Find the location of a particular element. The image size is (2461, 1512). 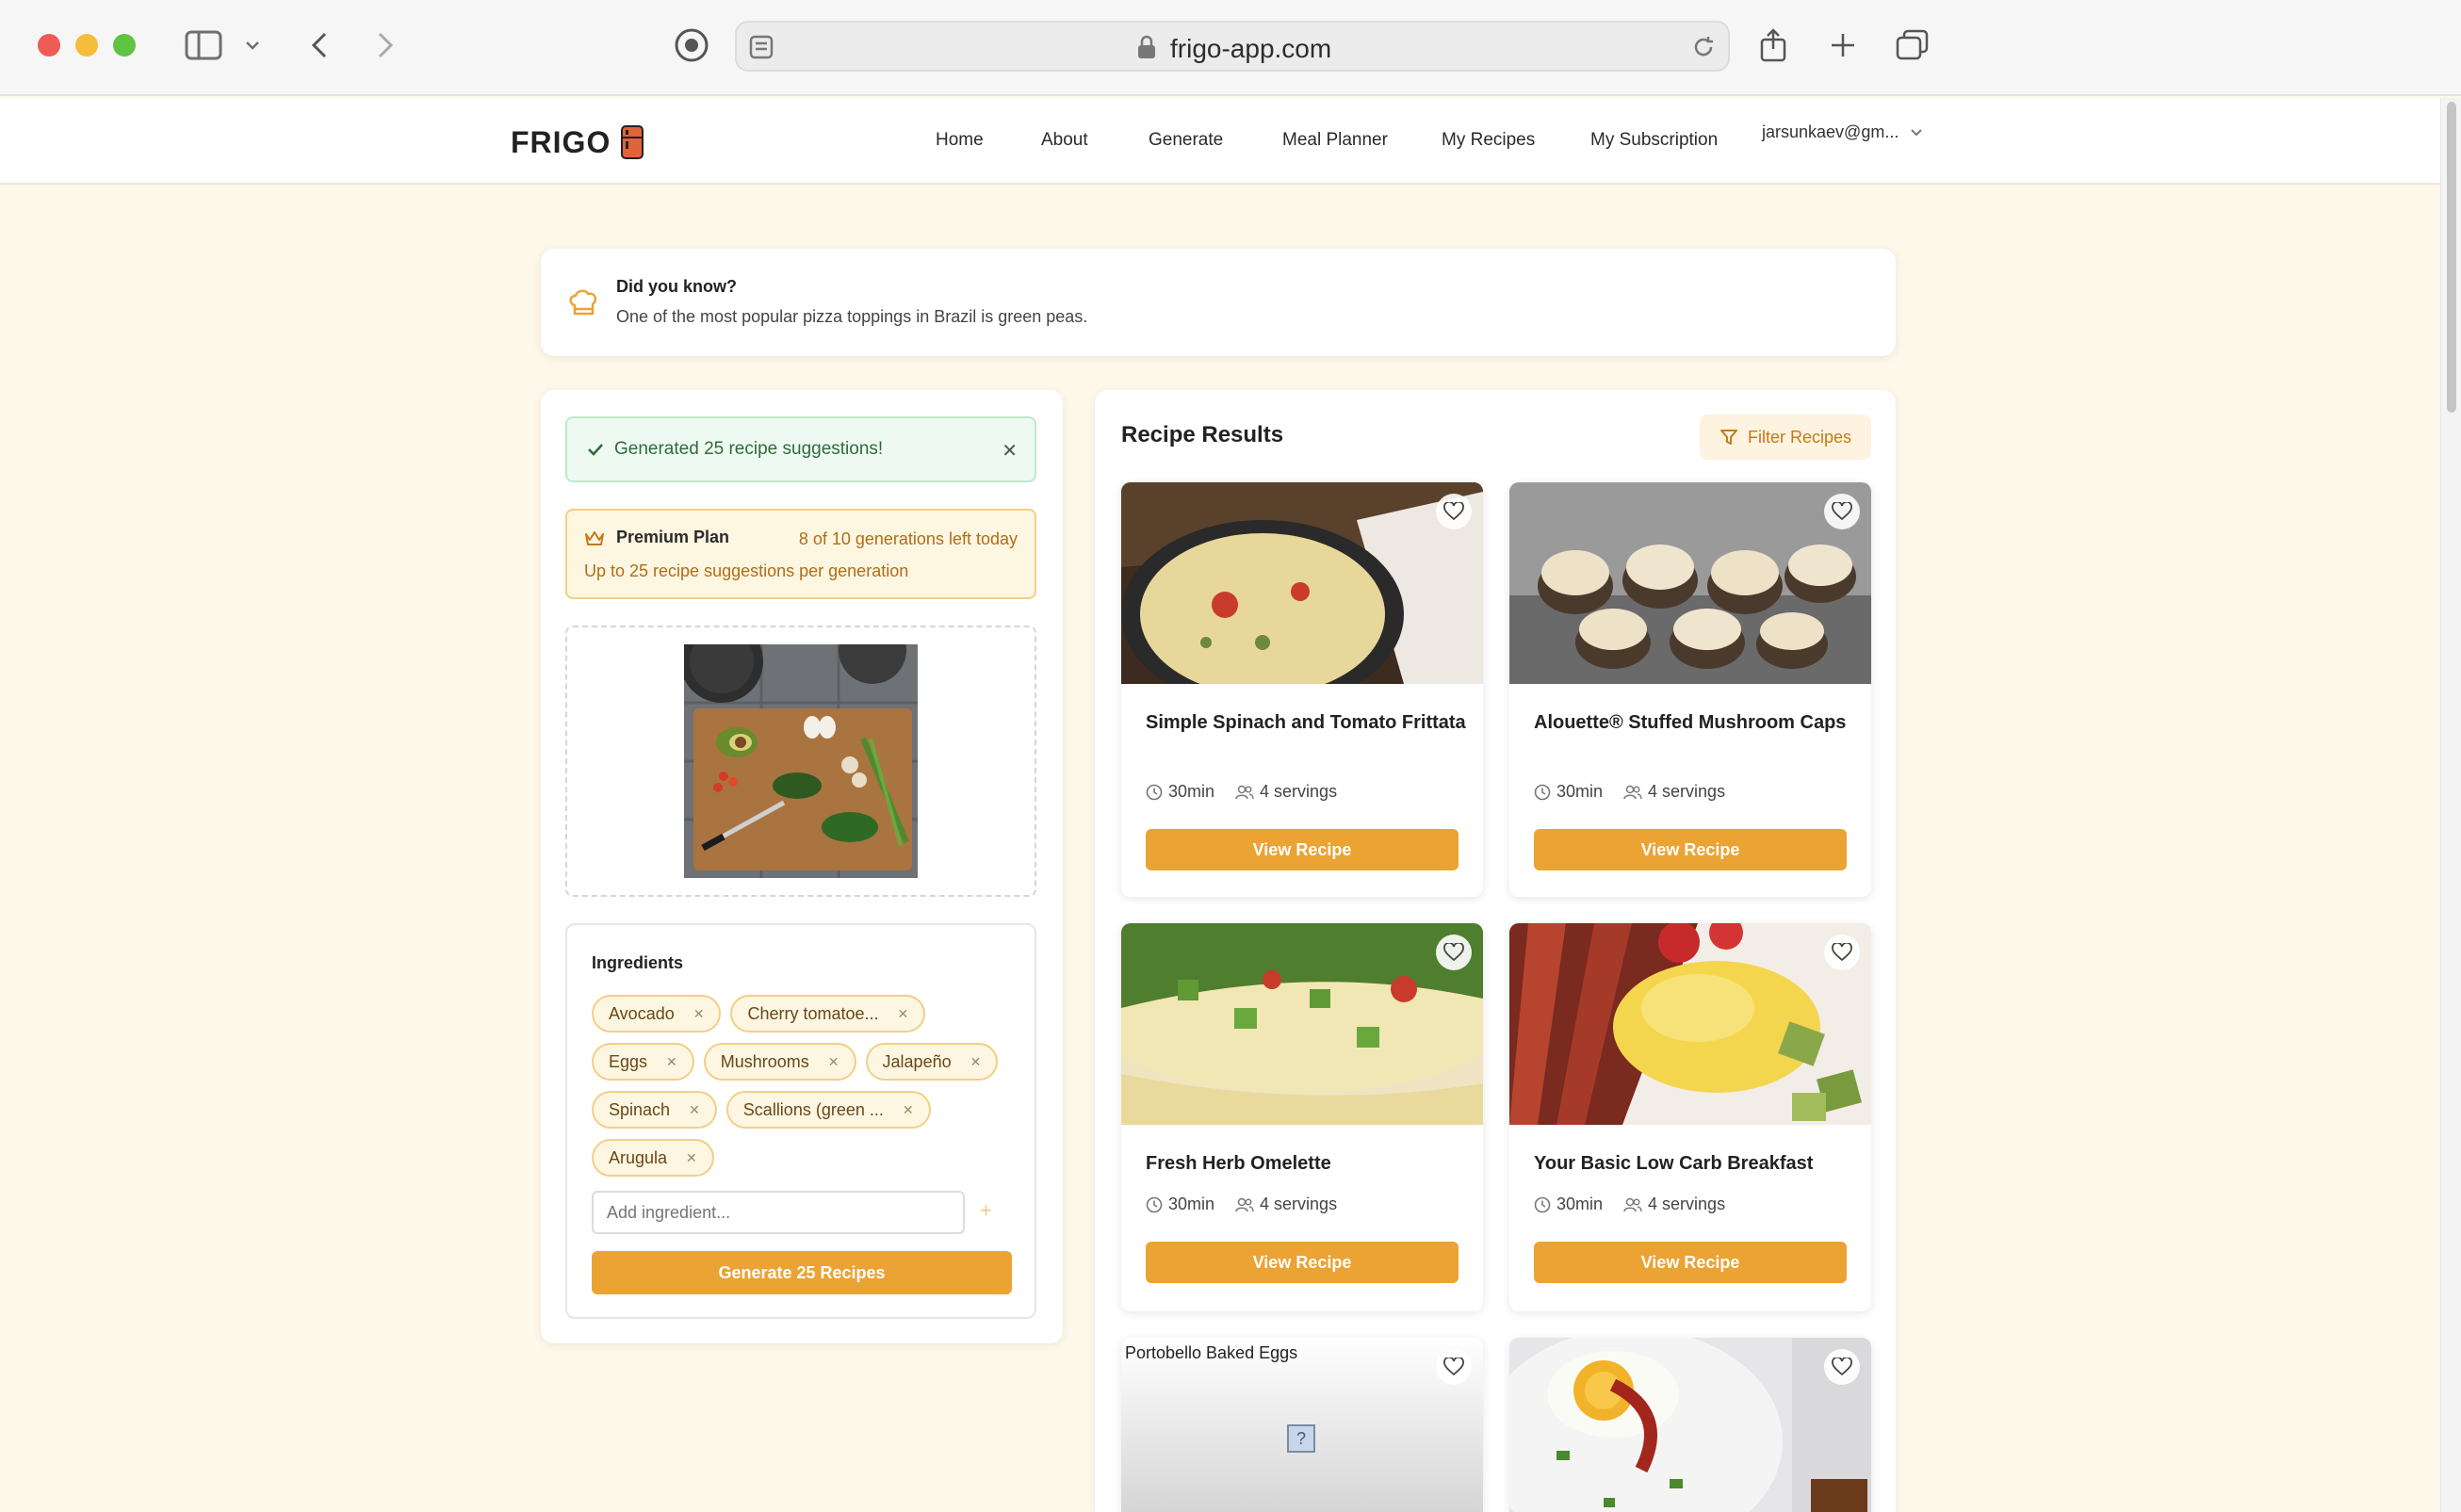

nav-my-recipes: My Recipes is located at coordinates (1488, 140).